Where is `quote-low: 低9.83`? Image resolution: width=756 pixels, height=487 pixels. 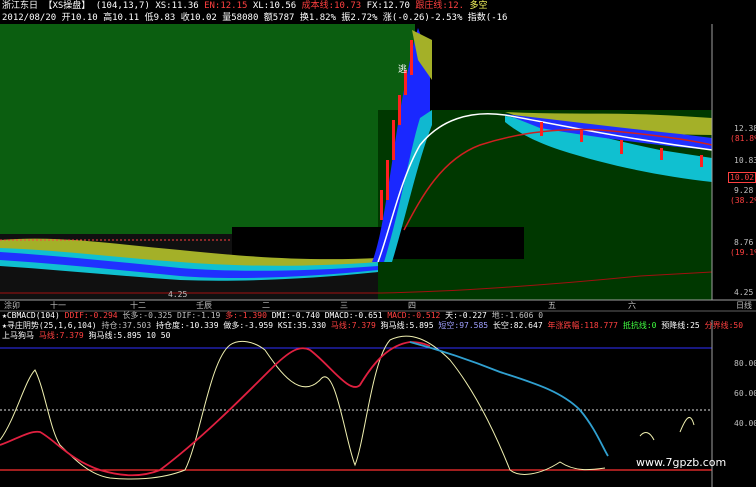
quote-low: 低9.83 is located at coordinates (160, 18).